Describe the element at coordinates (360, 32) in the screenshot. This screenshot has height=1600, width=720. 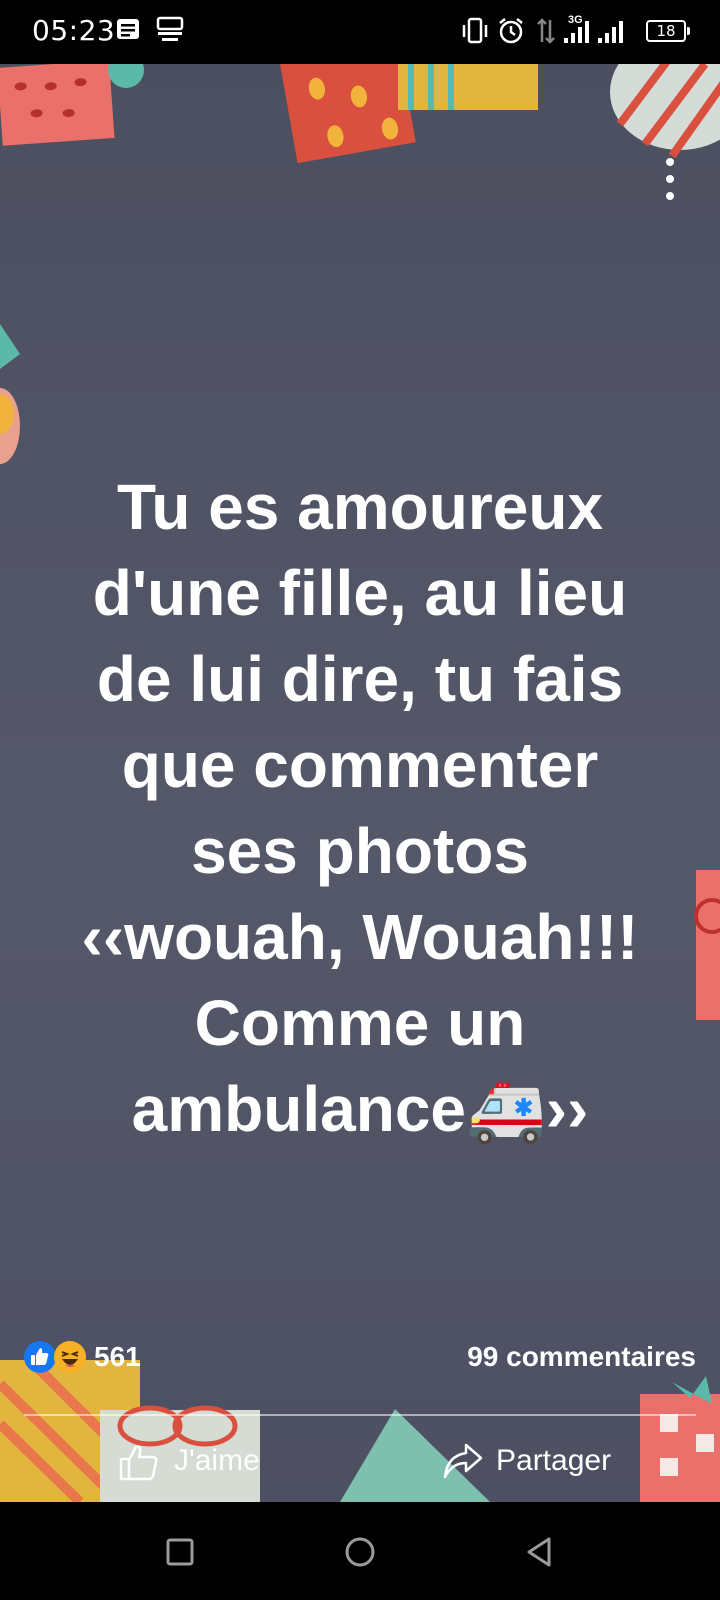
I see `status-bar: 05:23 3G 18` at that location.